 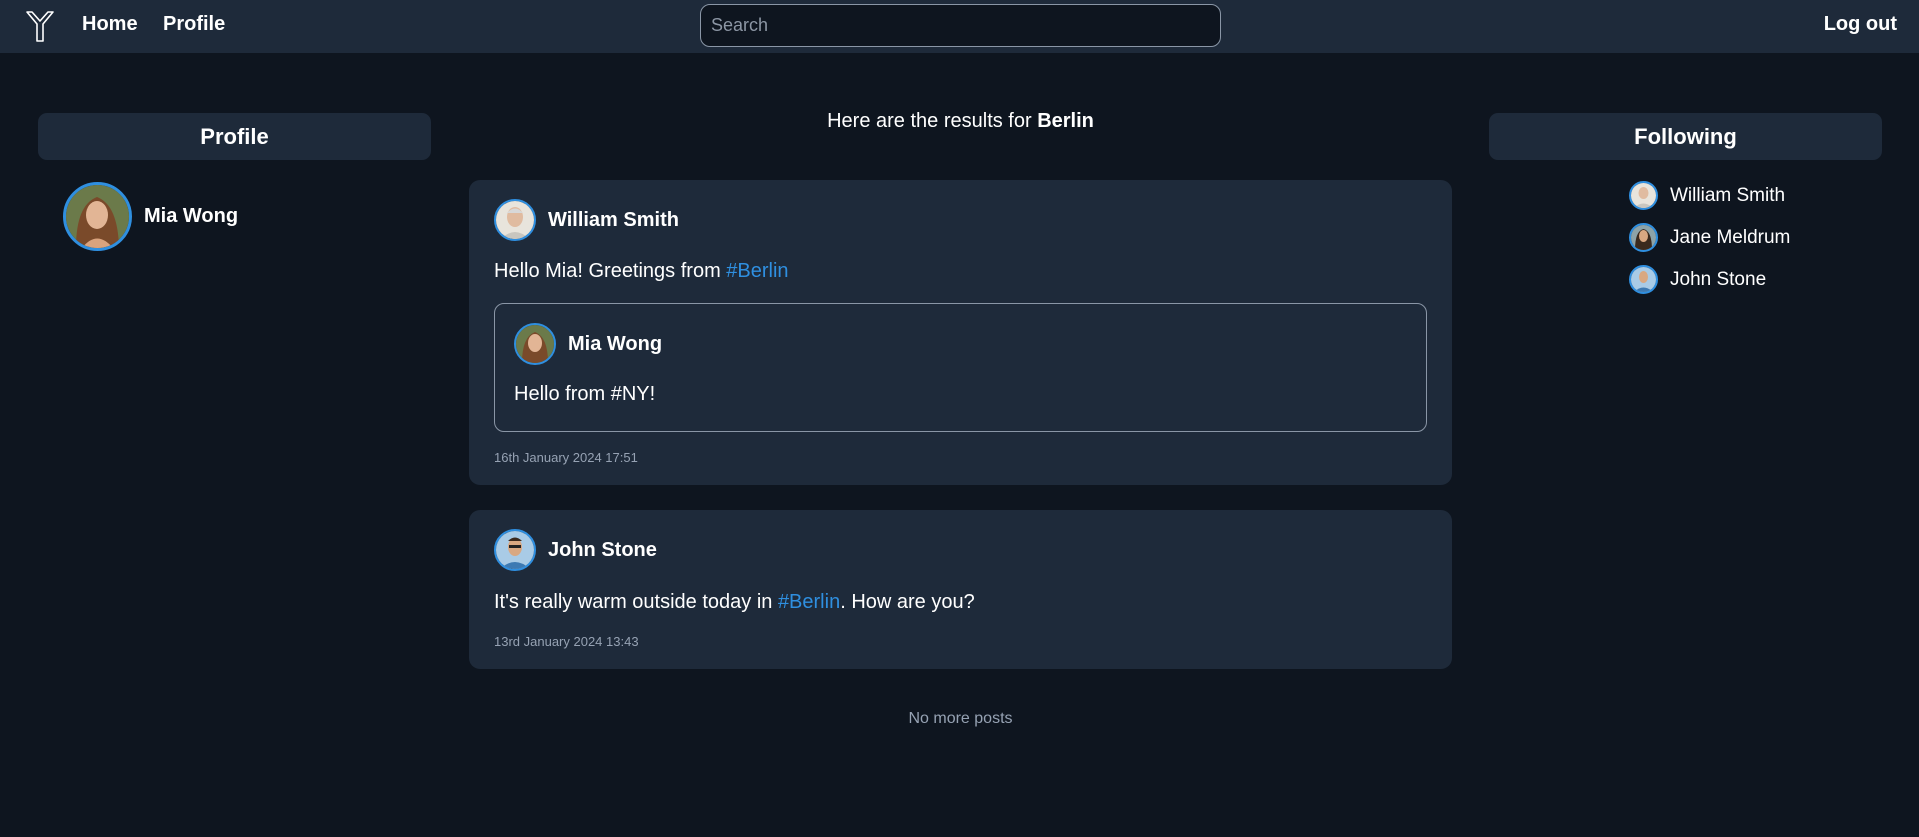 What do you see at coordinates (932, 121) in the screenshot?
I see `results-prefix: Here are the results for` at bounding box center [932, 121].